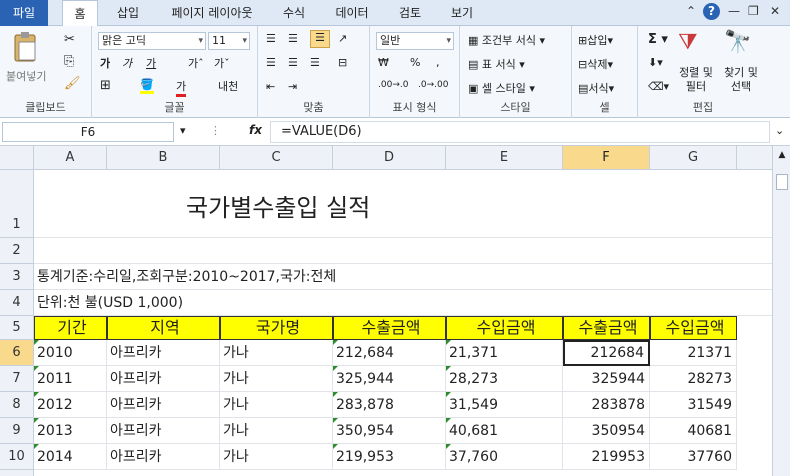 This screenshot has height=476, width=790. Describe the element at coordinates (506, 40) in the screenshot. I see `conditional-format-button: ▦ 조건부 서식 ▾` at that location.